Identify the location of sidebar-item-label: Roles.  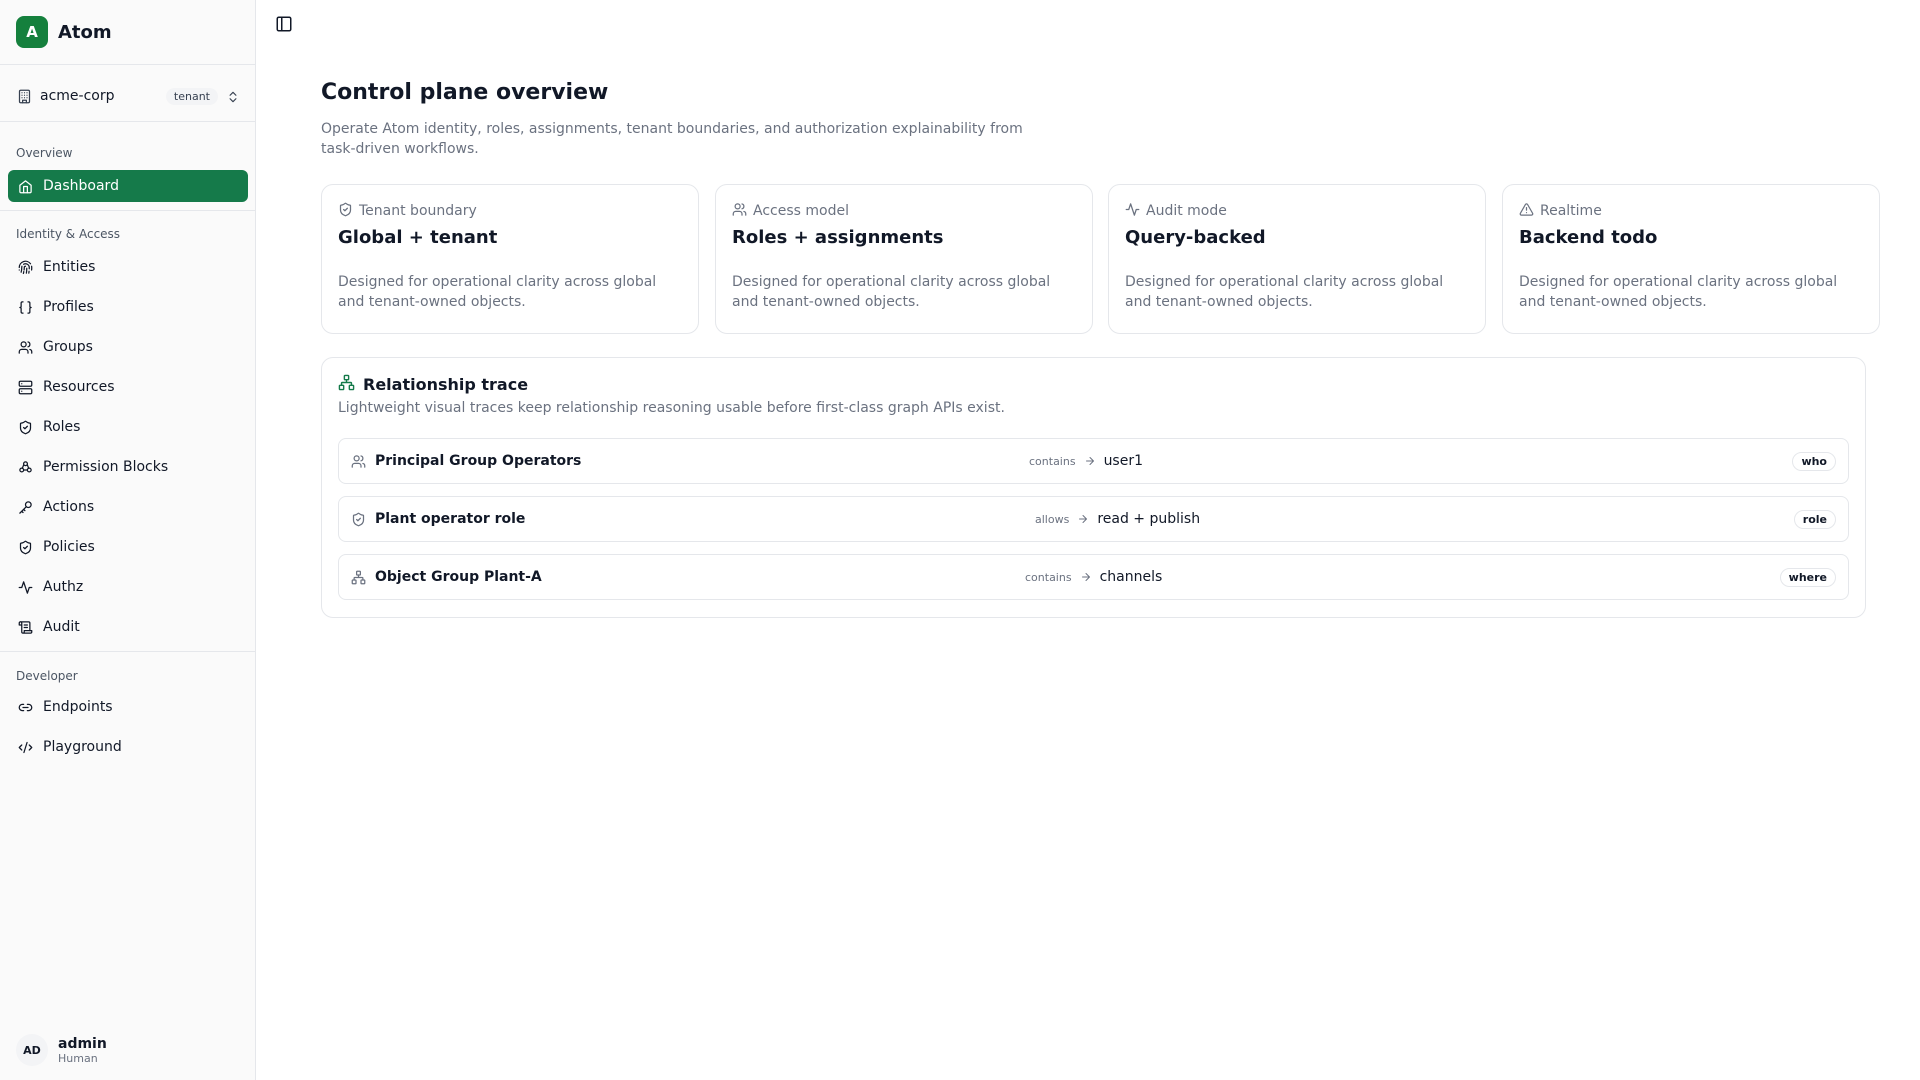
(62, 427).